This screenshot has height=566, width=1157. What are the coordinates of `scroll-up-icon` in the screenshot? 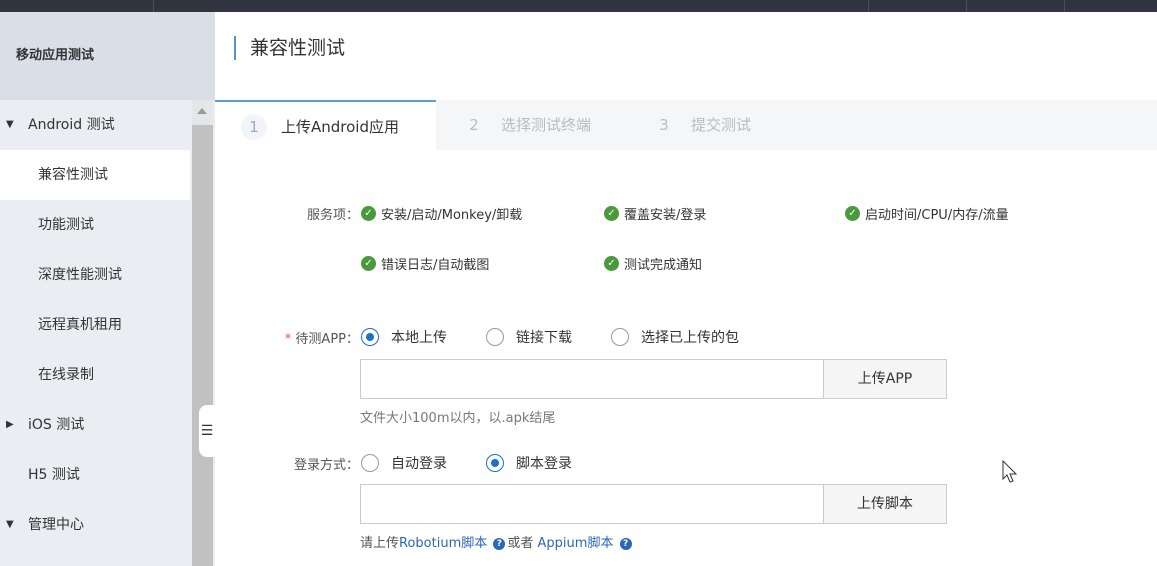 It's located at (202, 111).